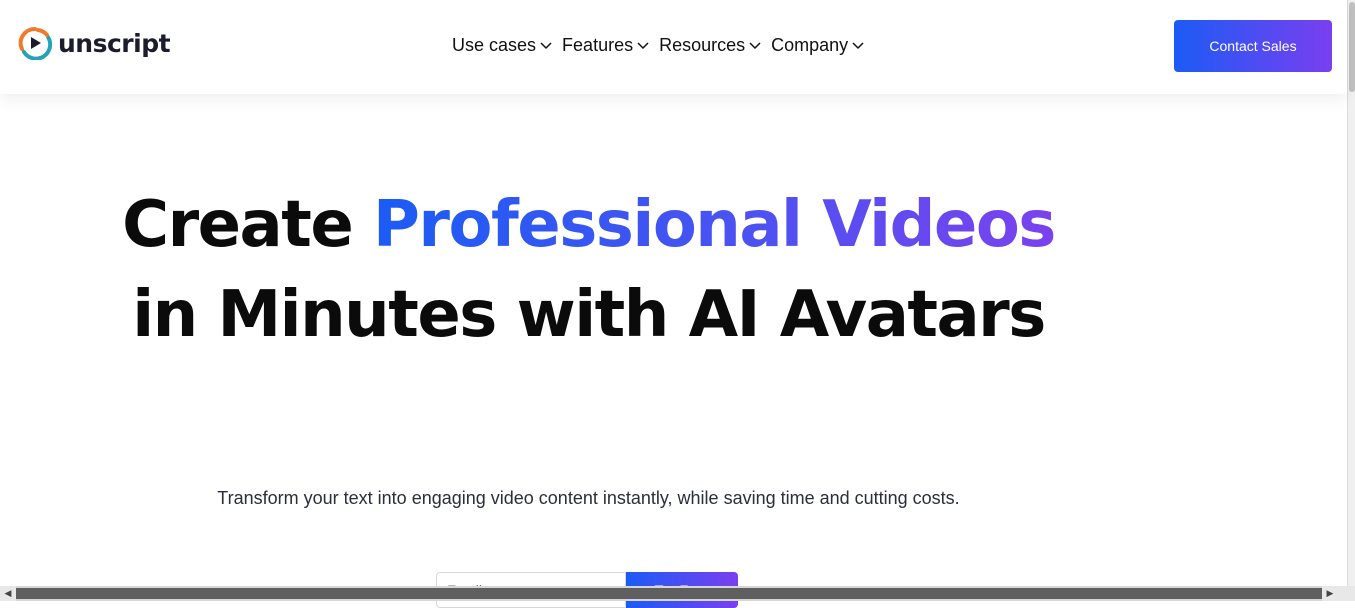  What do you see at coordinates (114, 43) in the screenshot?
I see `brand-name: unscript` at bounding box center [114, 43].